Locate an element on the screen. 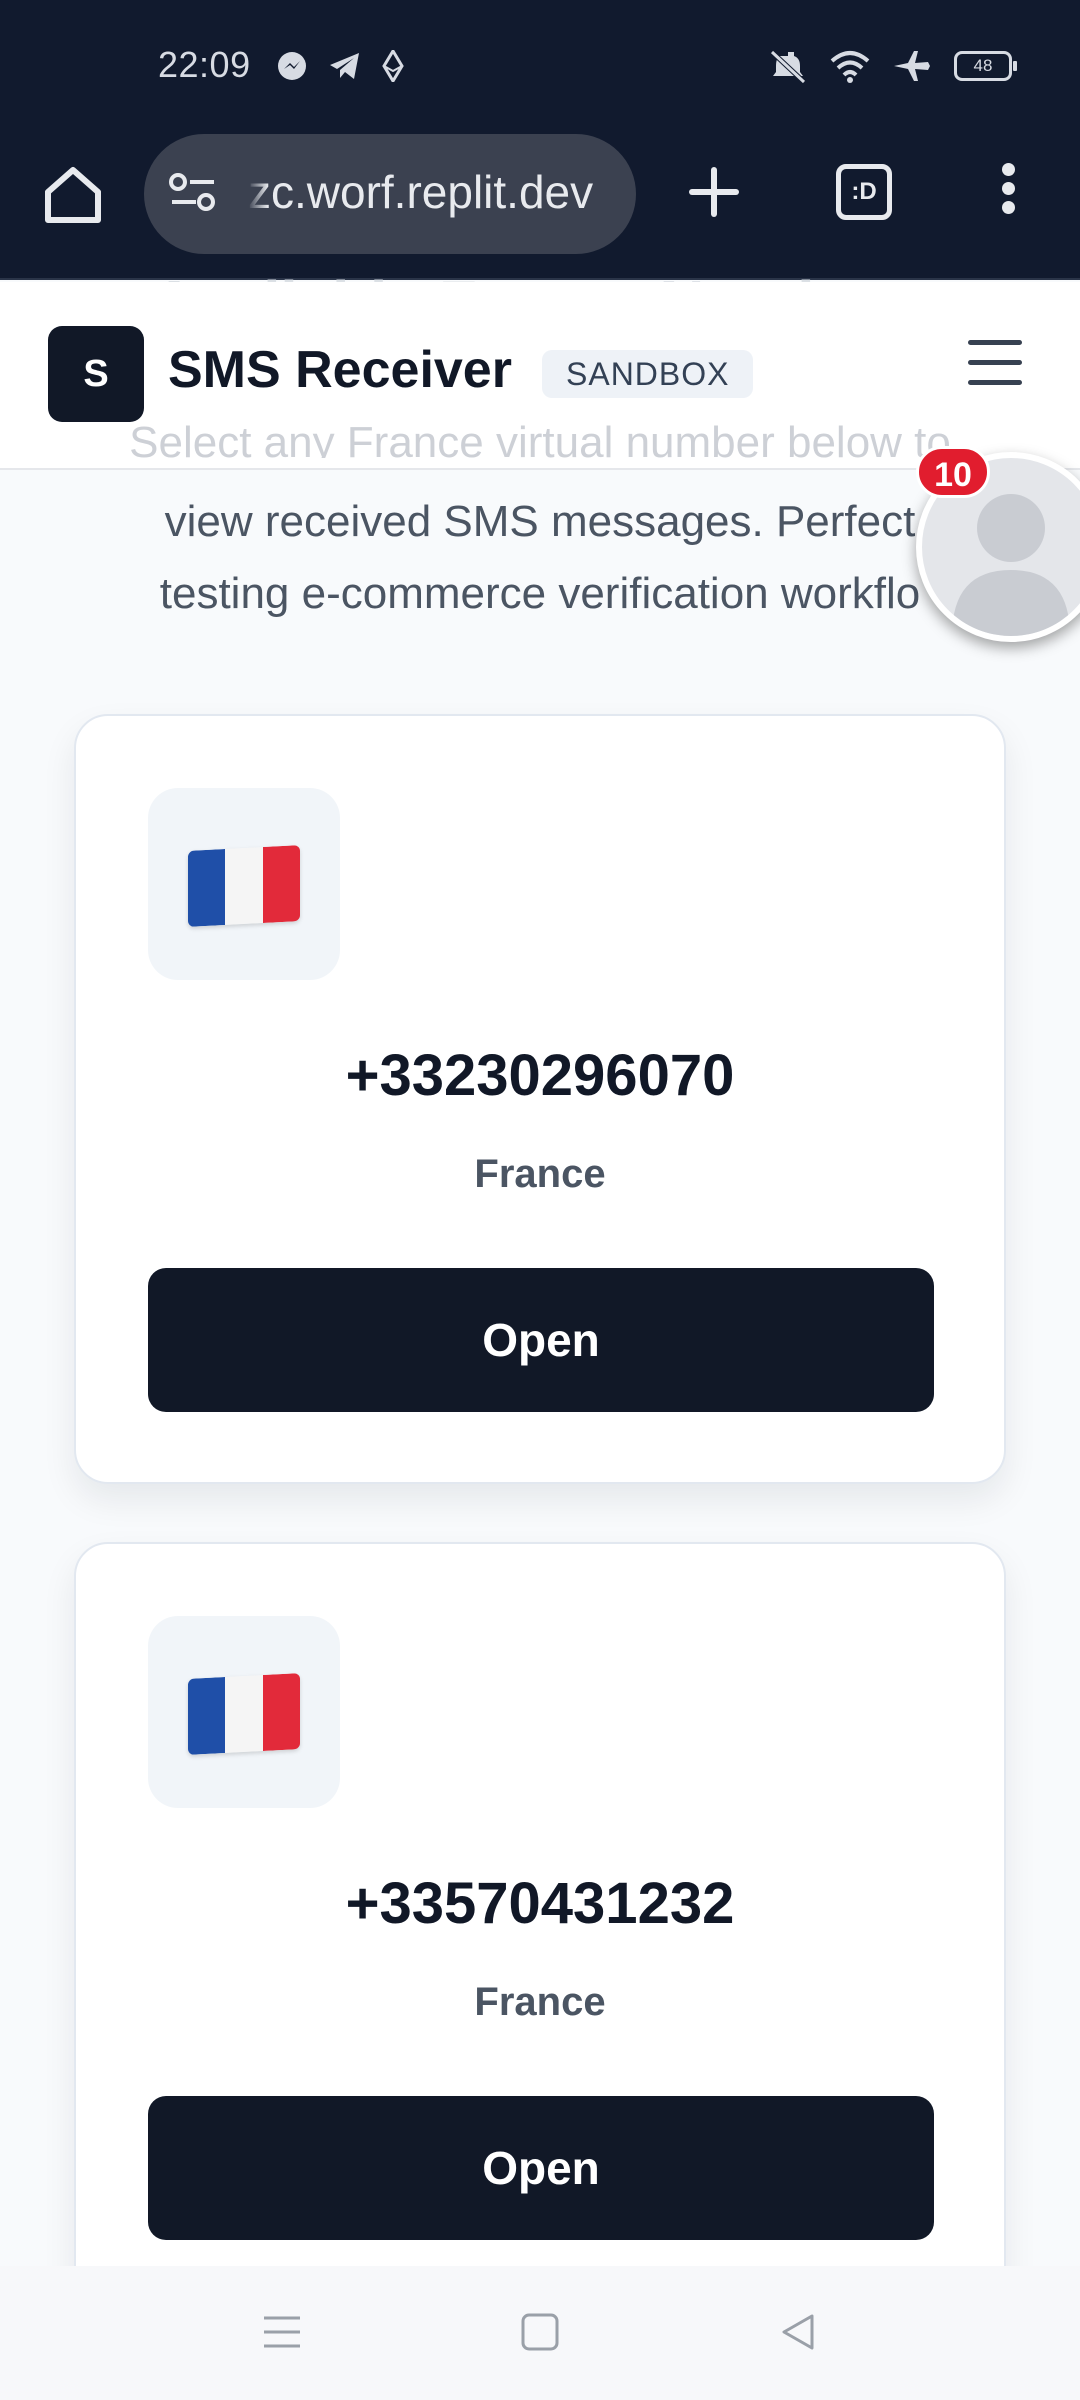  sandbox-badge: SANDBOX is located at coordinates (648, 374).